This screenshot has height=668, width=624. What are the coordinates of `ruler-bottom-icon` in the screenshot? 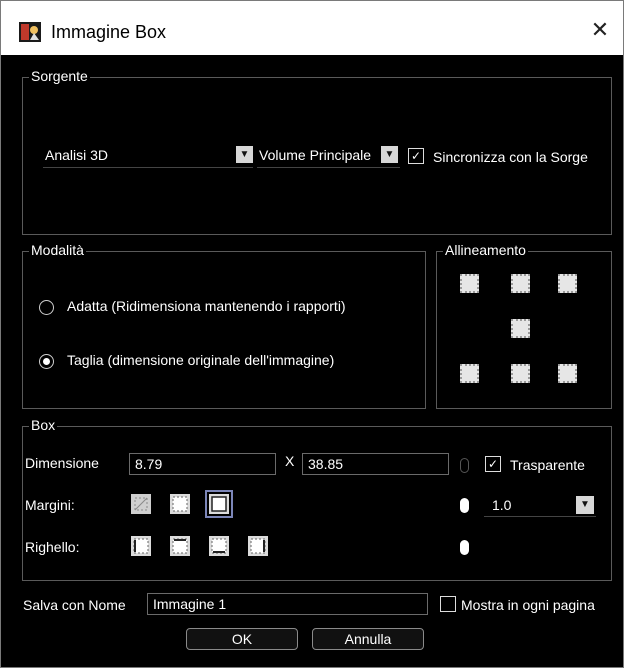 It's located at (219, 546).